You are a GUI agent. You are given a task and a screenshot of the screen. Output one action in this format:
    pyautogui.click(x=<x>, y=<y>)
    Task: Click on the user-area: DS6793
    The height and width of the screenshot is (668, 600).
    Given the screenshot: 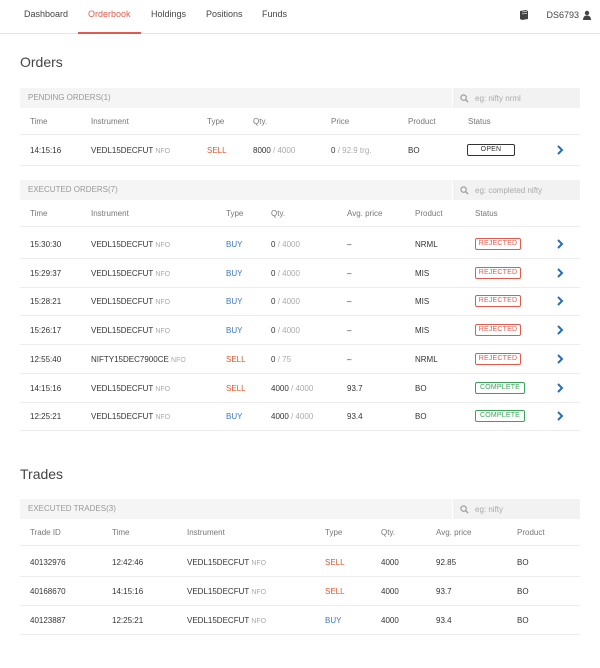 What is the action you would take?
    pyautogui.click(x=555, y=15)
    